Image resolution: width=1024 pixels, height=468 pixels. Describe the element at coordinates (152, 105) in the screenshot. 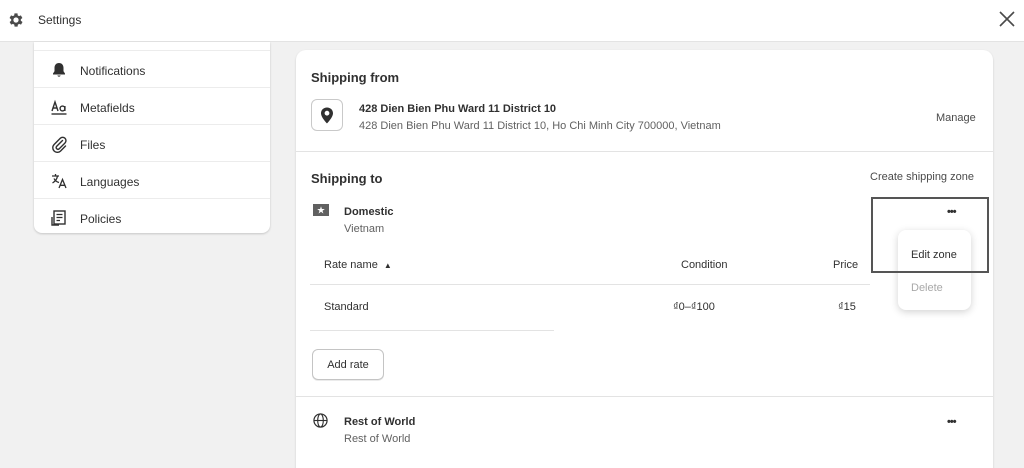

I see `sidebar-item-metafields: Metafields` at that location.